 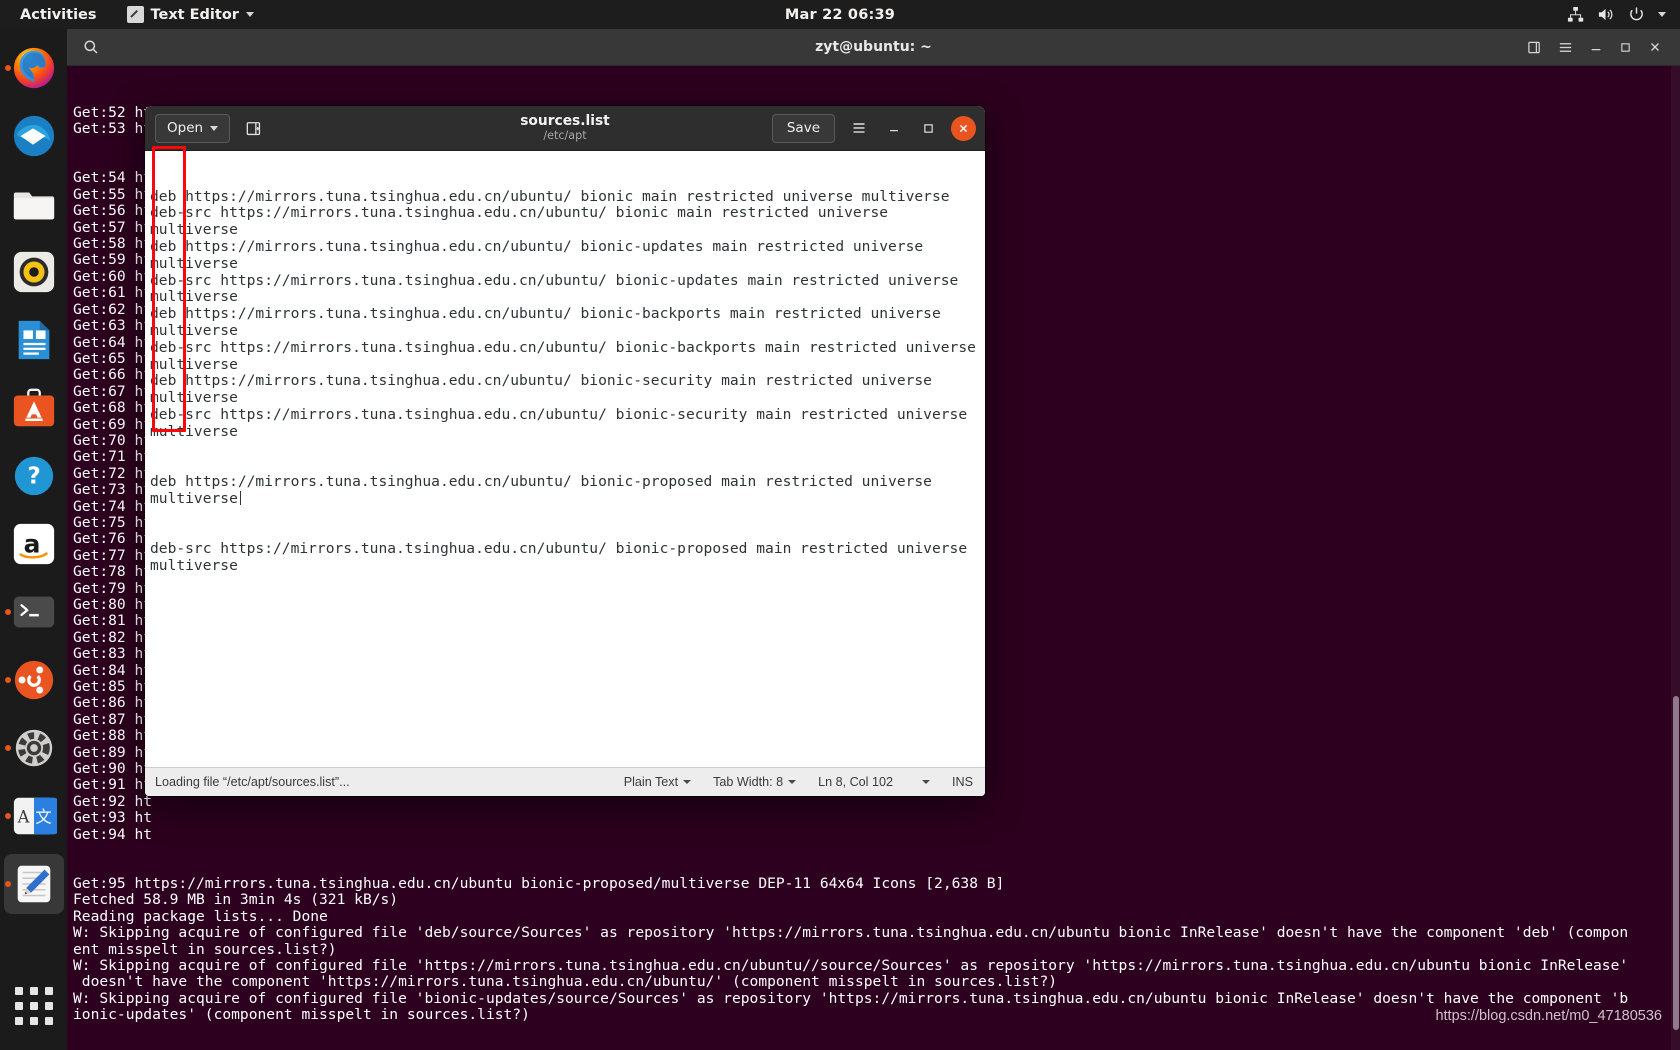 I want to click on translate-icon: A 文, so click(x=35, y=816).